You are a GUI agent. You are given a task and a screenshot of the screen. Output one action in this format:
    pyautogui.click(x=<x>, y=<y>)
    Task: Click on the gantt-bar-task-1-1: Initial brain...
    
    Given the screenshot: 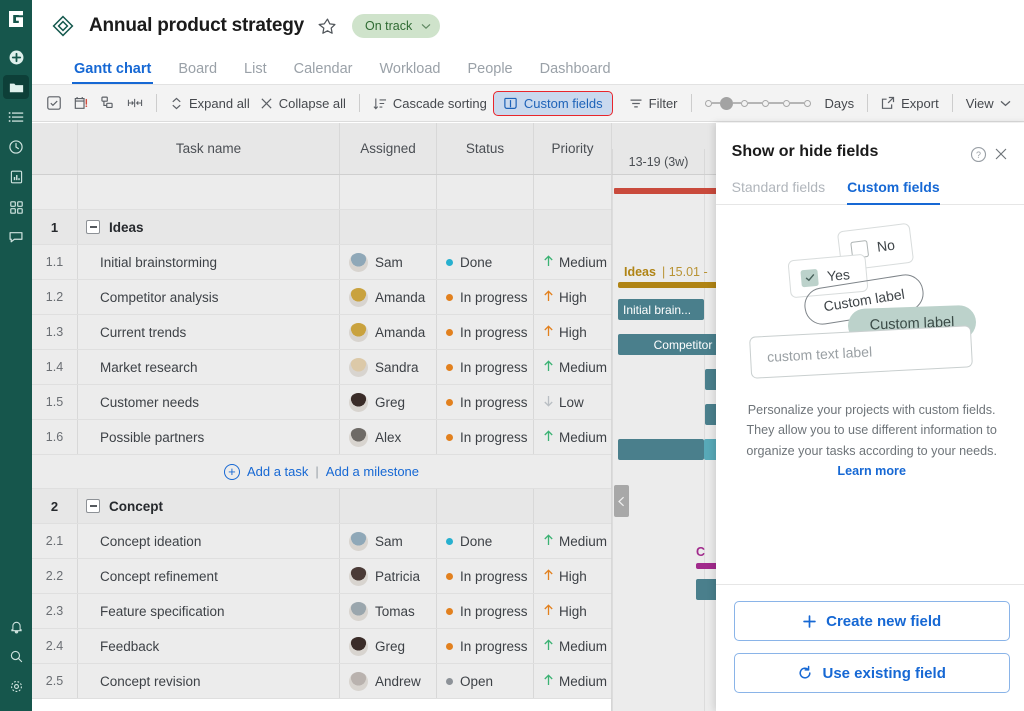 What is the action you would take?
    pyautogui.click(x=661, y=309)
    